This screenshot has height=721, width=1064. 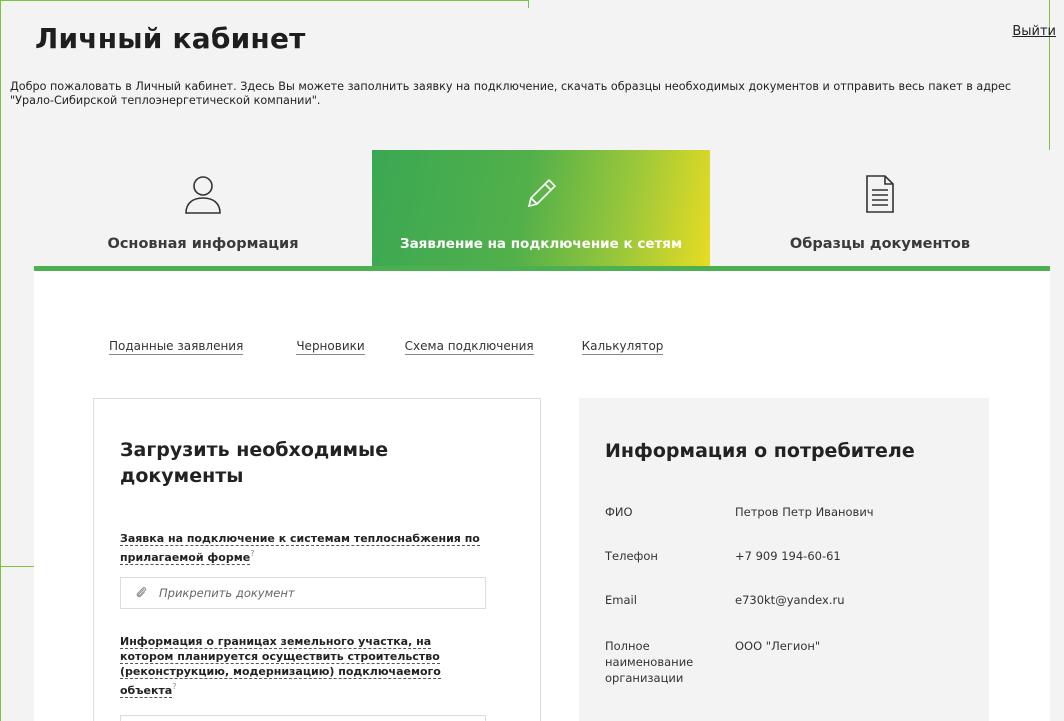 I want to click on info-key: Email, so click(x=621, y=600).